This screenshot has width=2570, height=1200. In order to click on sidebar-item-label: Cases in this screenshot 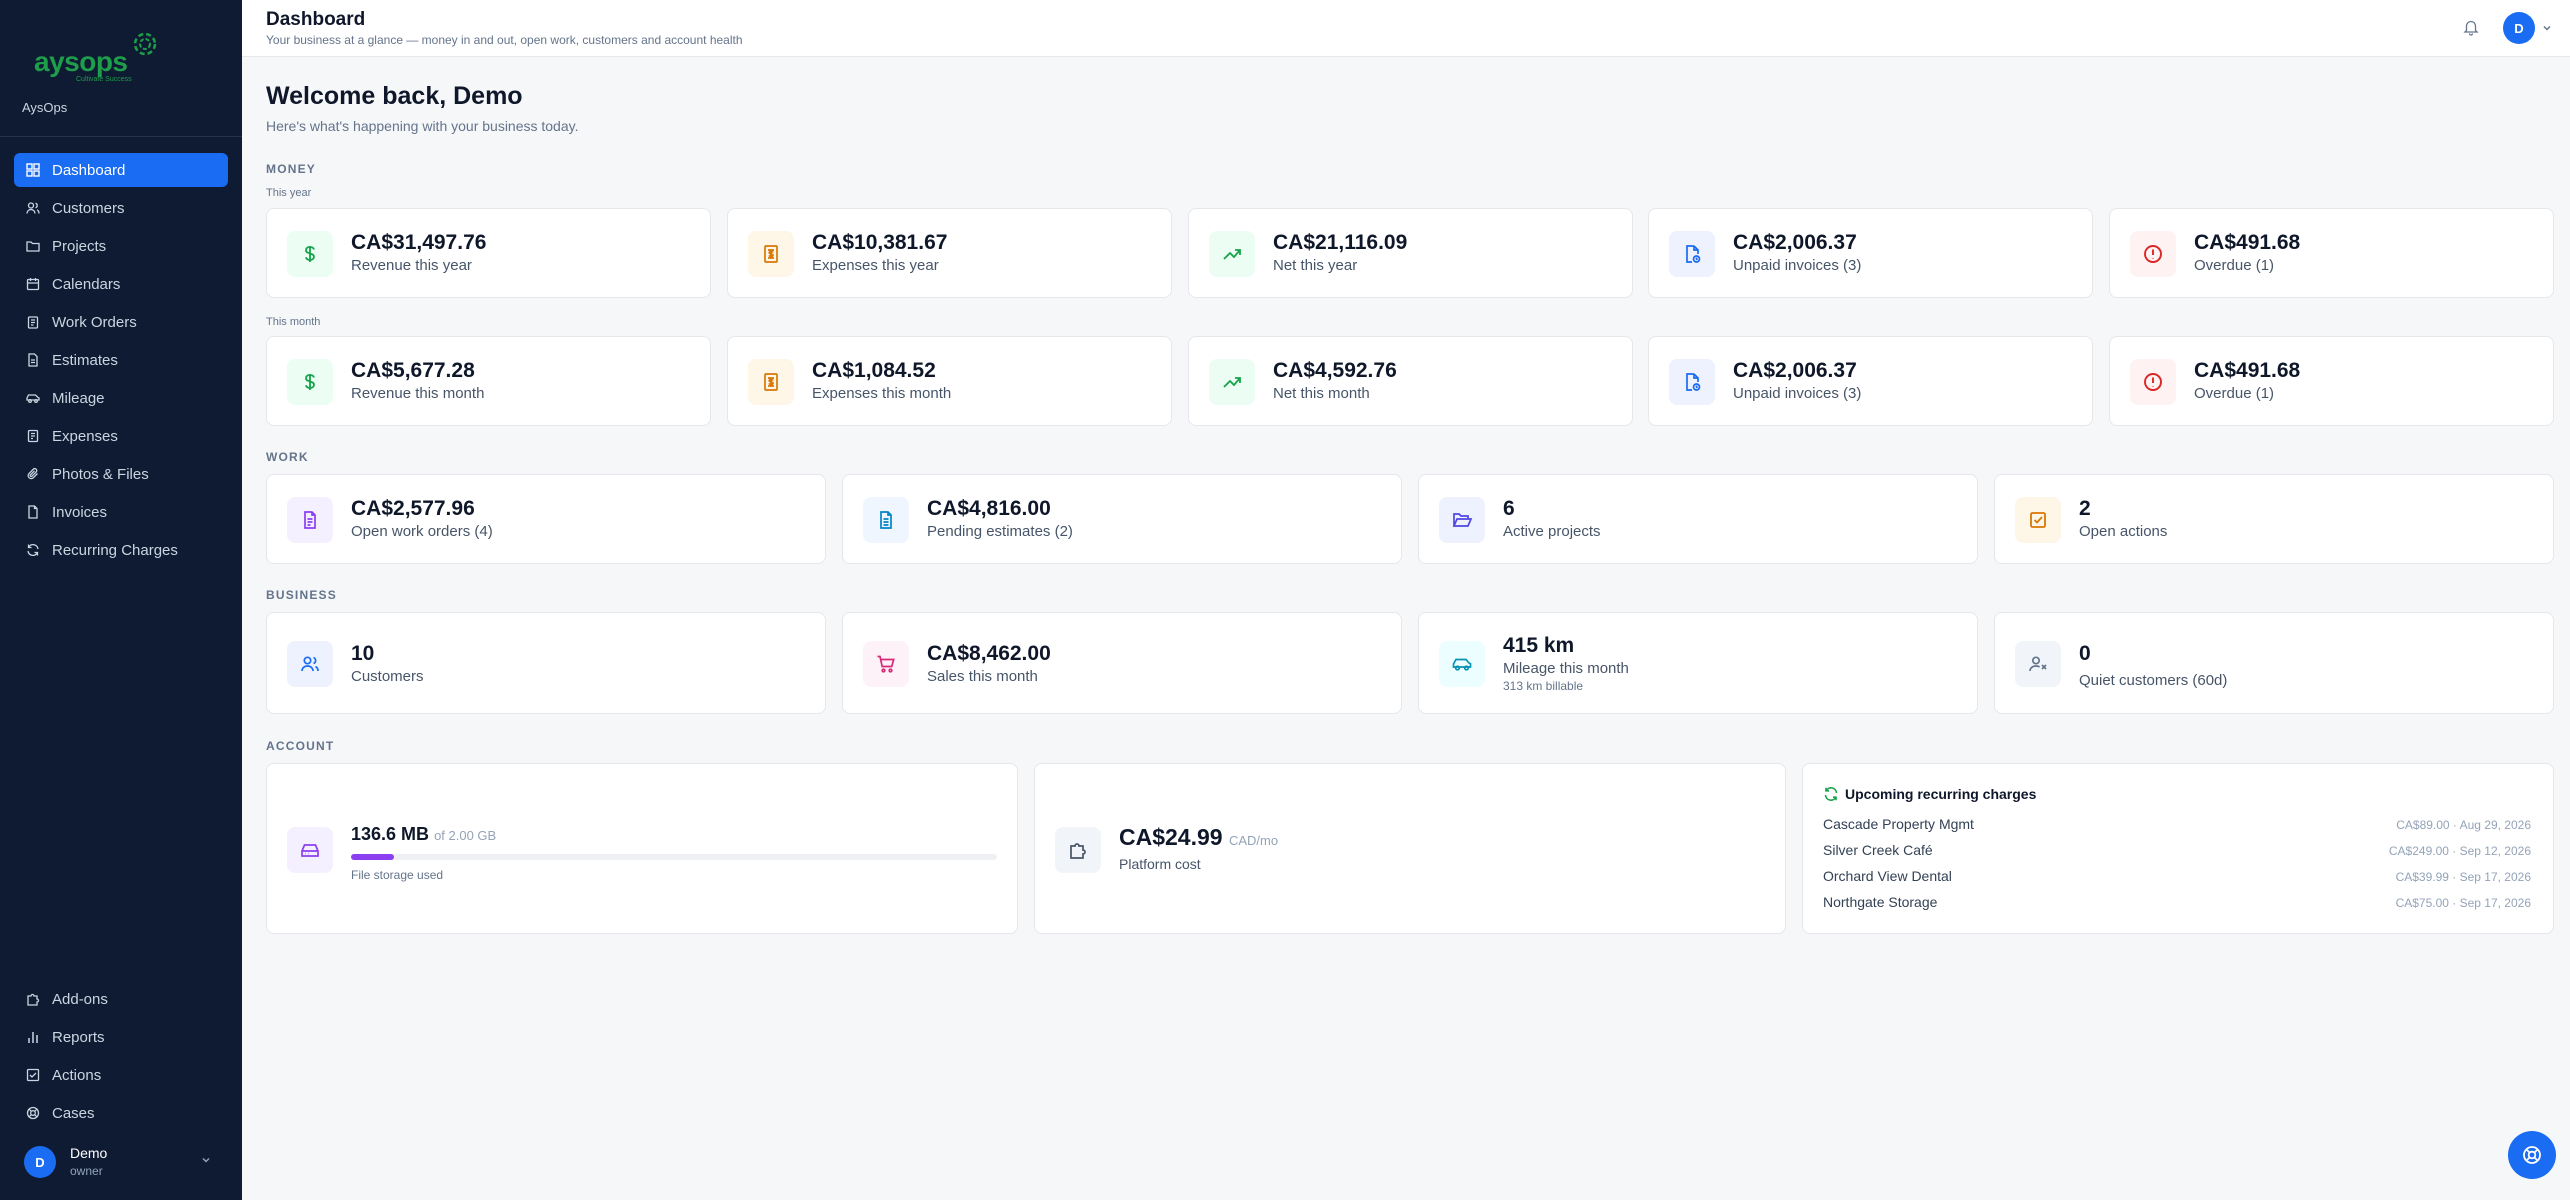, I will do `click(73, 1113)`.